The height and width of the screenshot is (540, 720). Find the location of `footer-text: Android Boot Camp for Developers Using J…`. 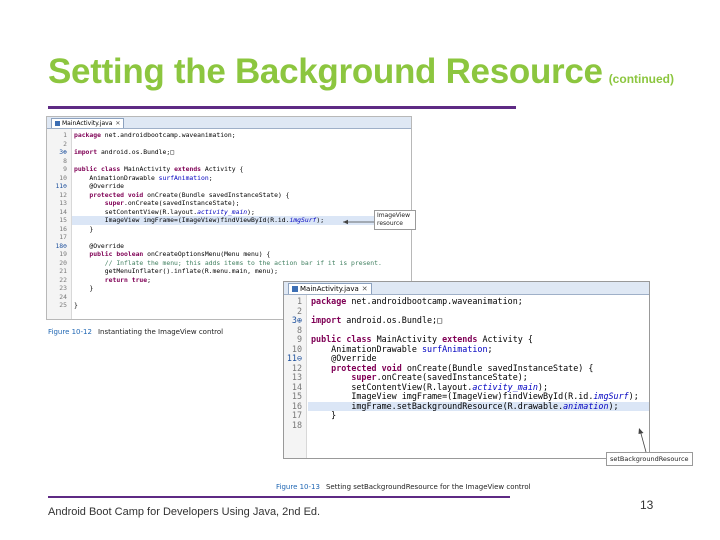

footer-text: Android Boot Camp for Developers Using J… is located at coordinates (184, 512).